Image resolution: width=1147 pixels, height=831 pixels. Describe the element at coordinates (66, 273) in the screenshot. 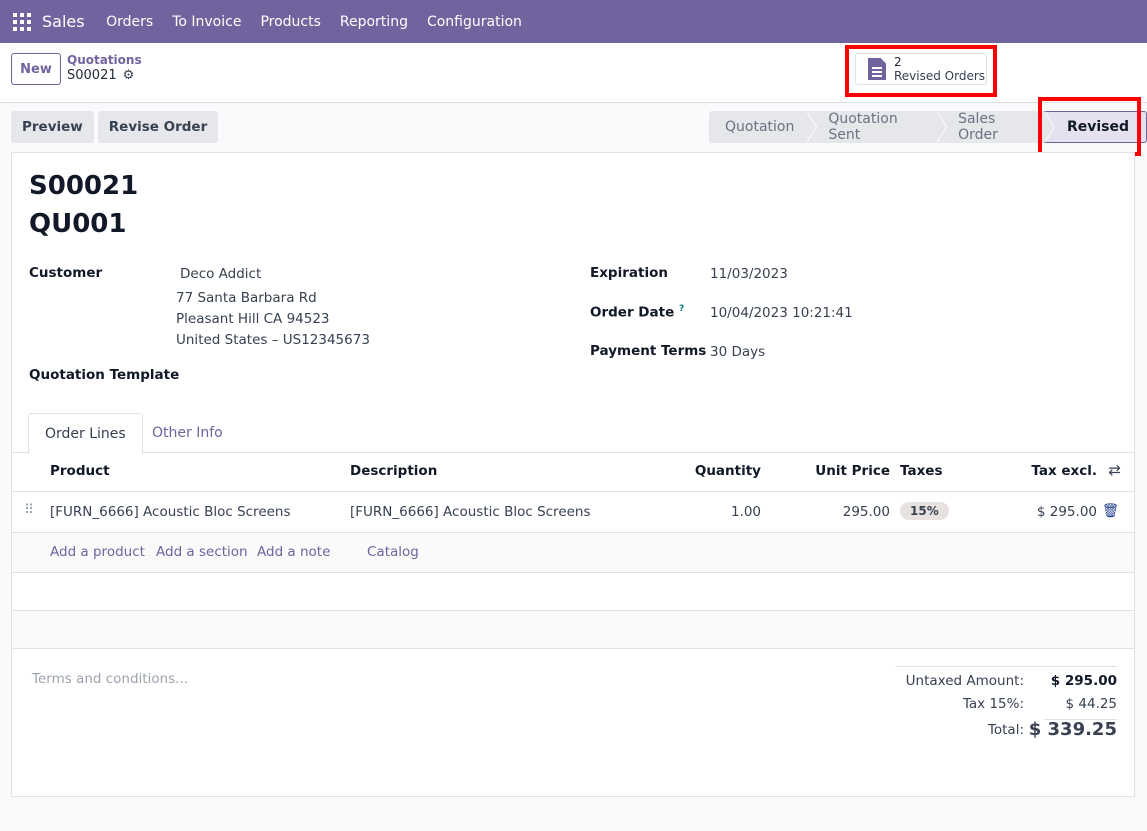

I see `customer-label: Customer` at that location.